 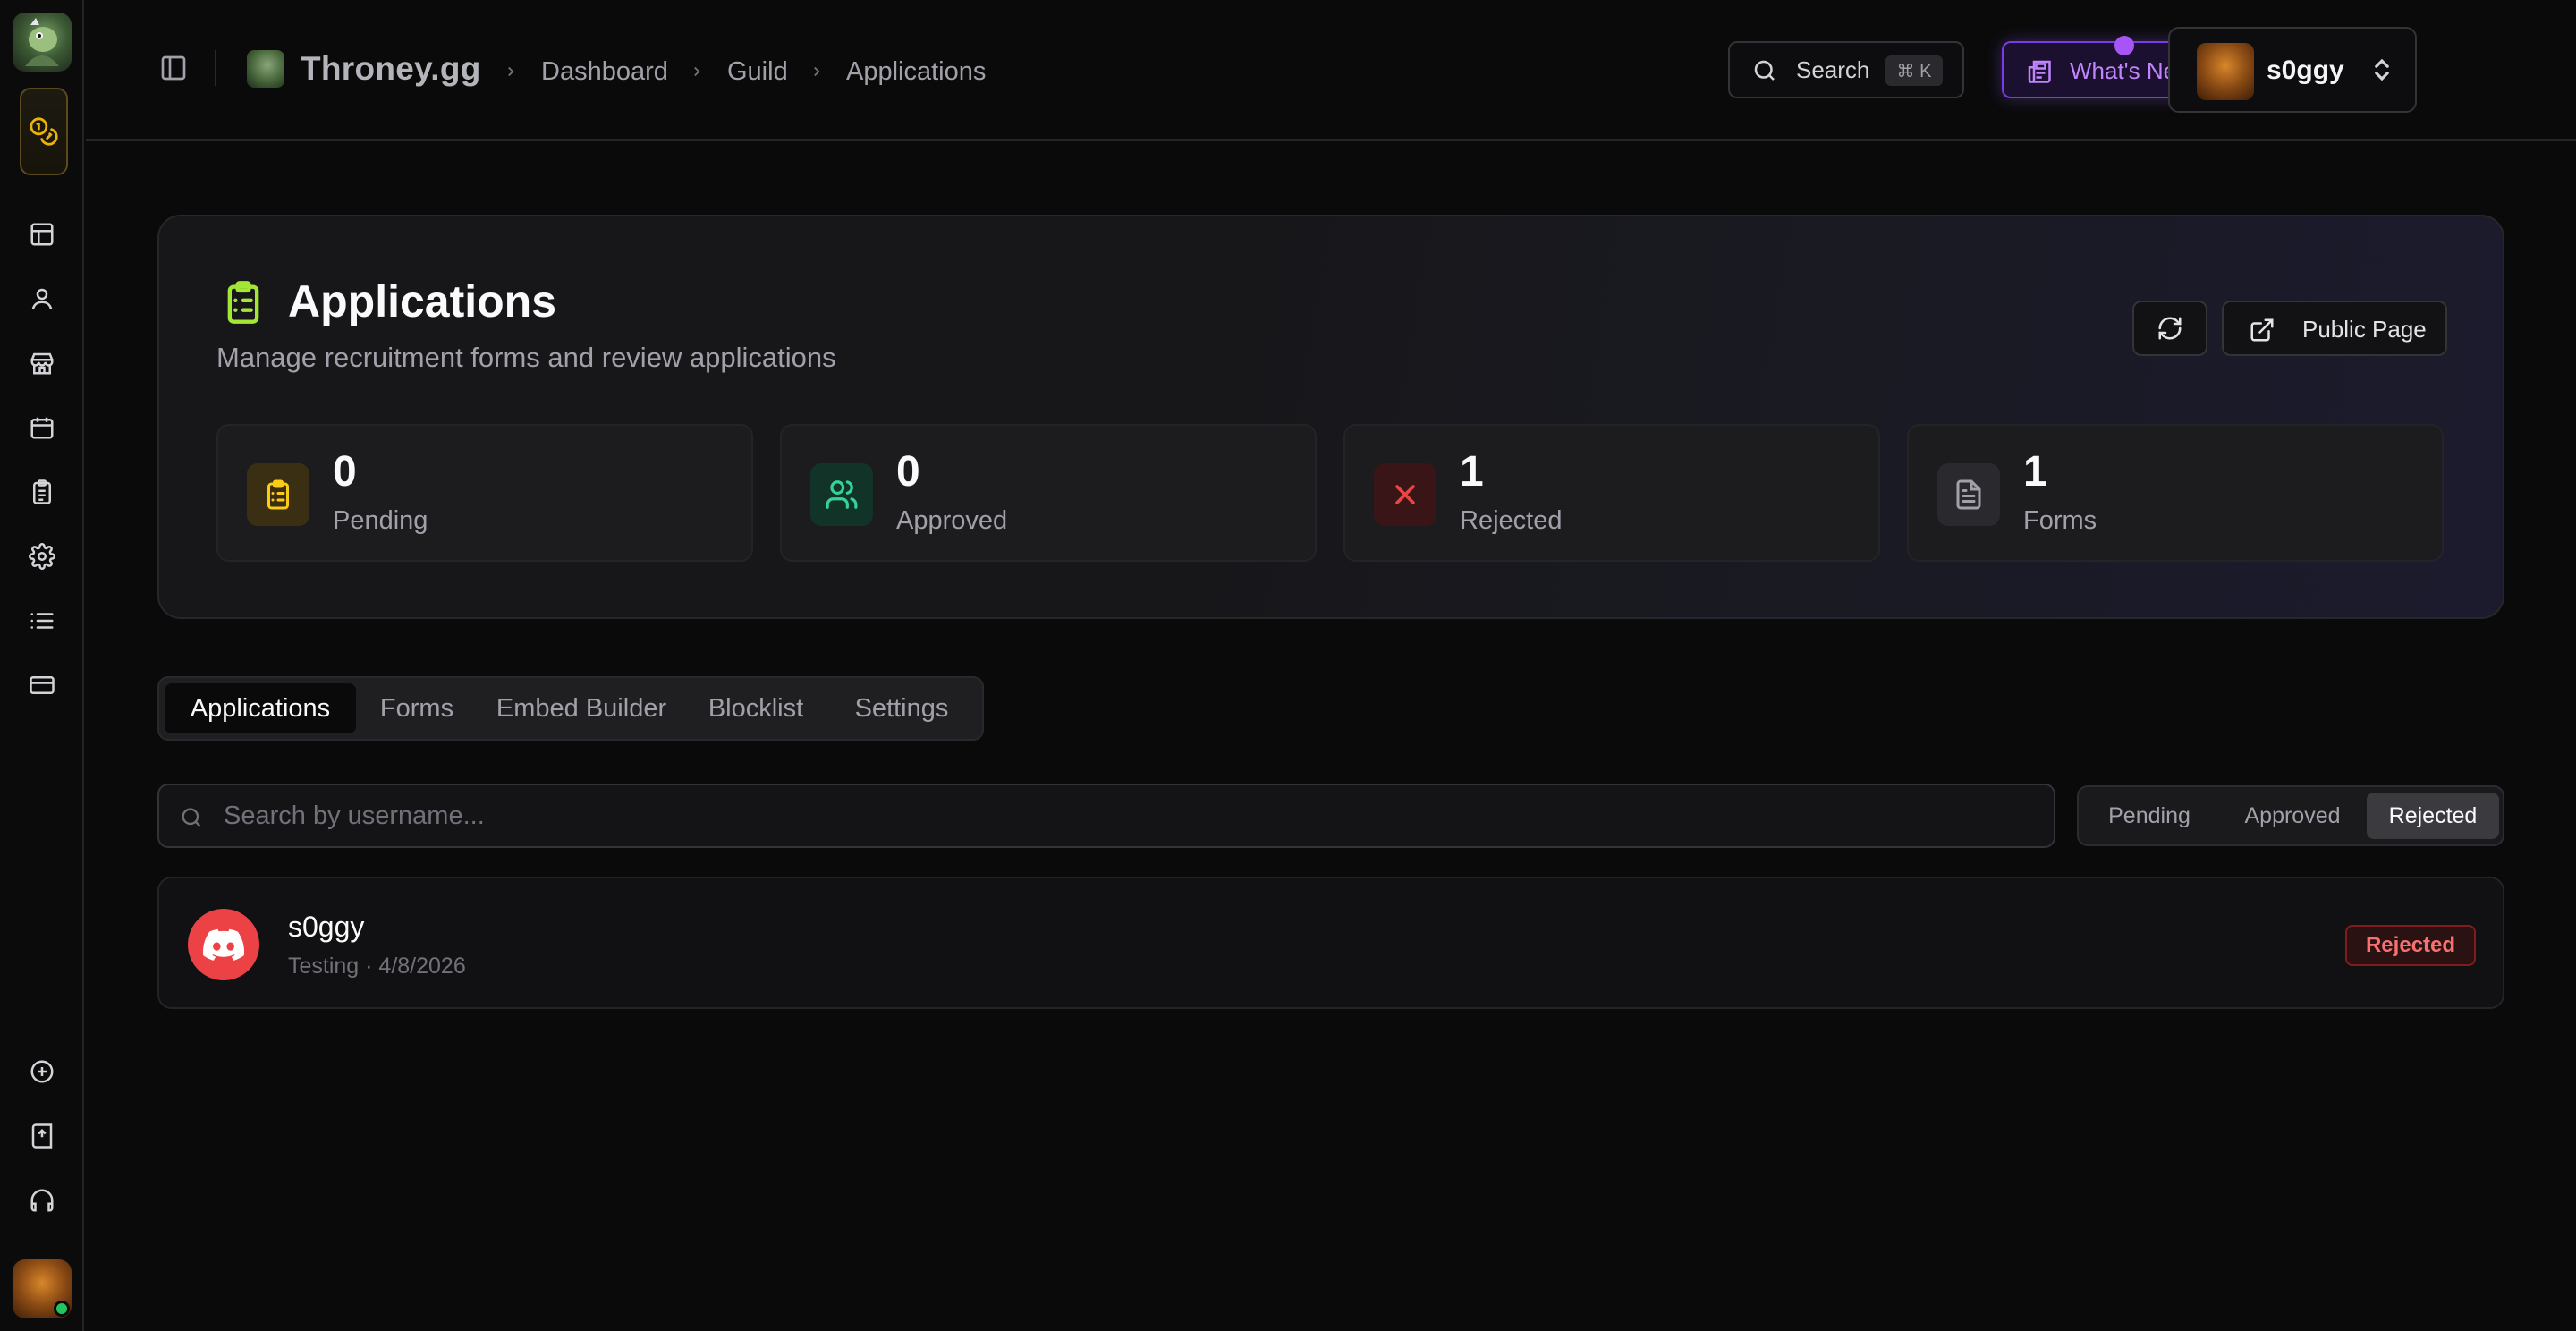 I want to click on coins-icon, so click(x=44, y=132).